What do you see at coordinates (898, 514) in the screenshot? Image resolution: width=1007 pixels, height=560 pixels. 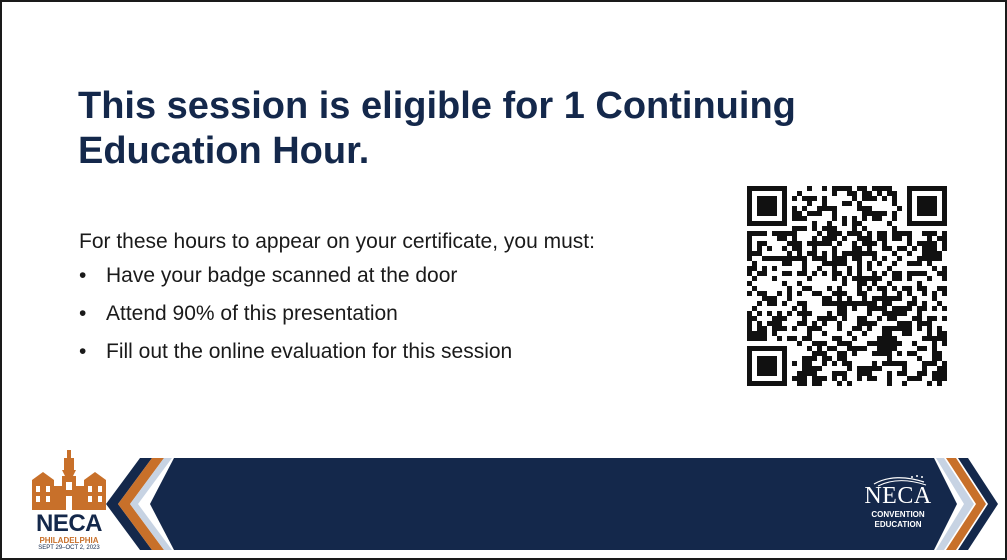 I see `convention-text: CONVENTION` at bounding box center [898, 514].